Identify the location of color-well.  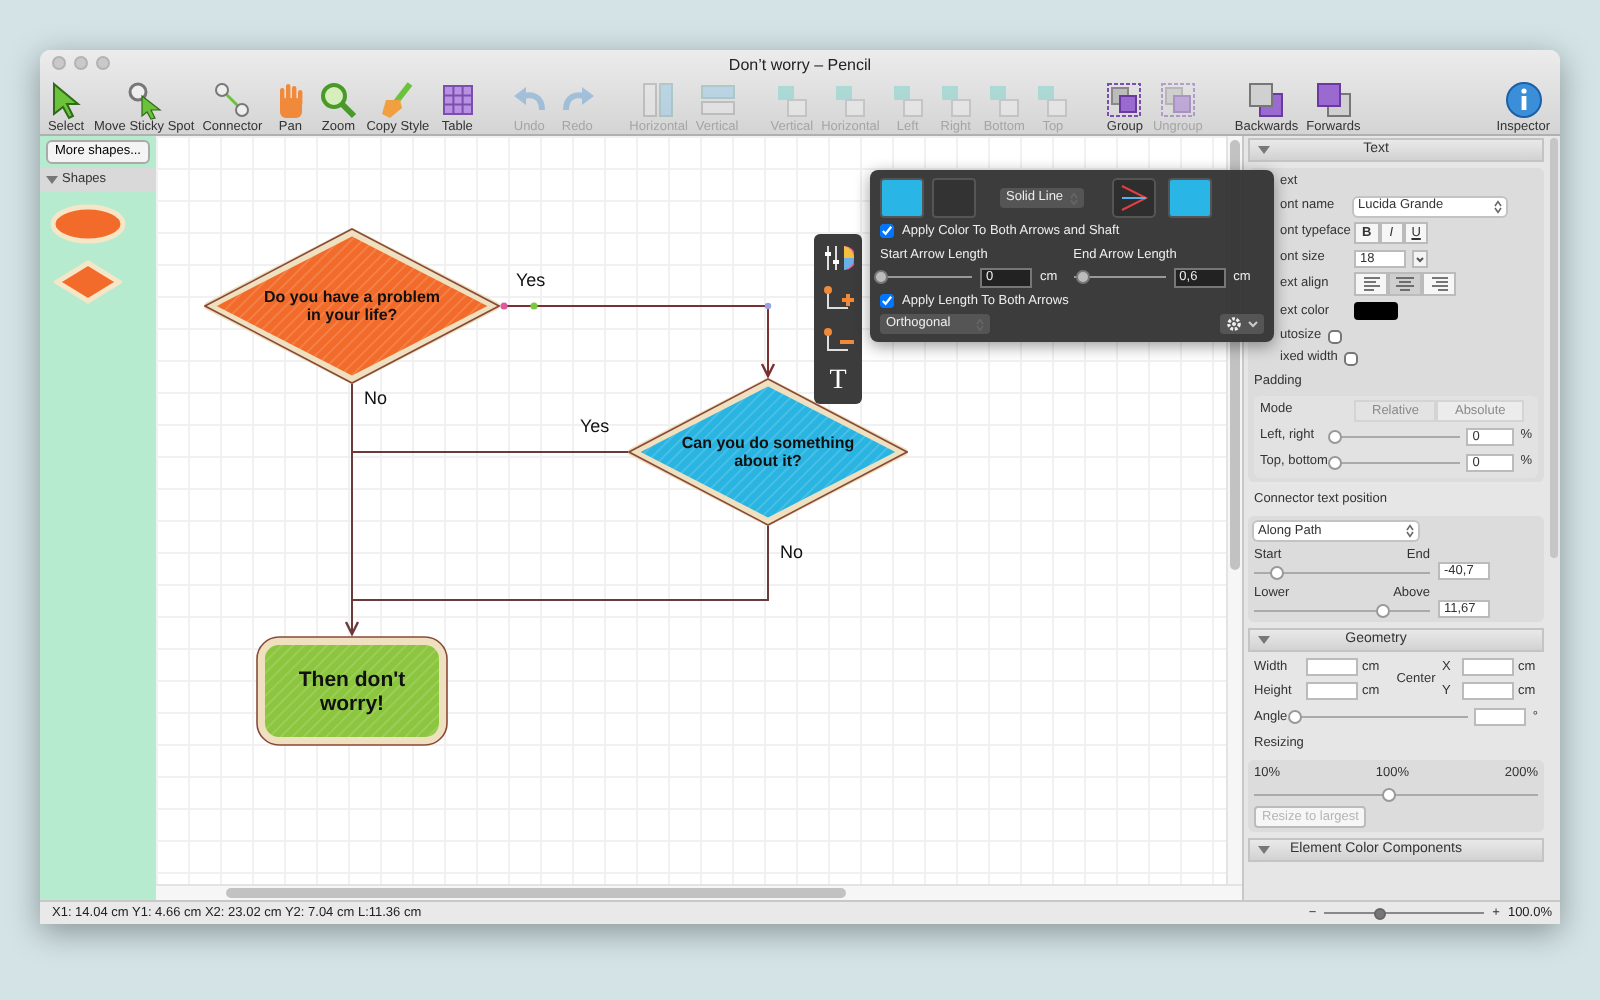
(1376, 311).